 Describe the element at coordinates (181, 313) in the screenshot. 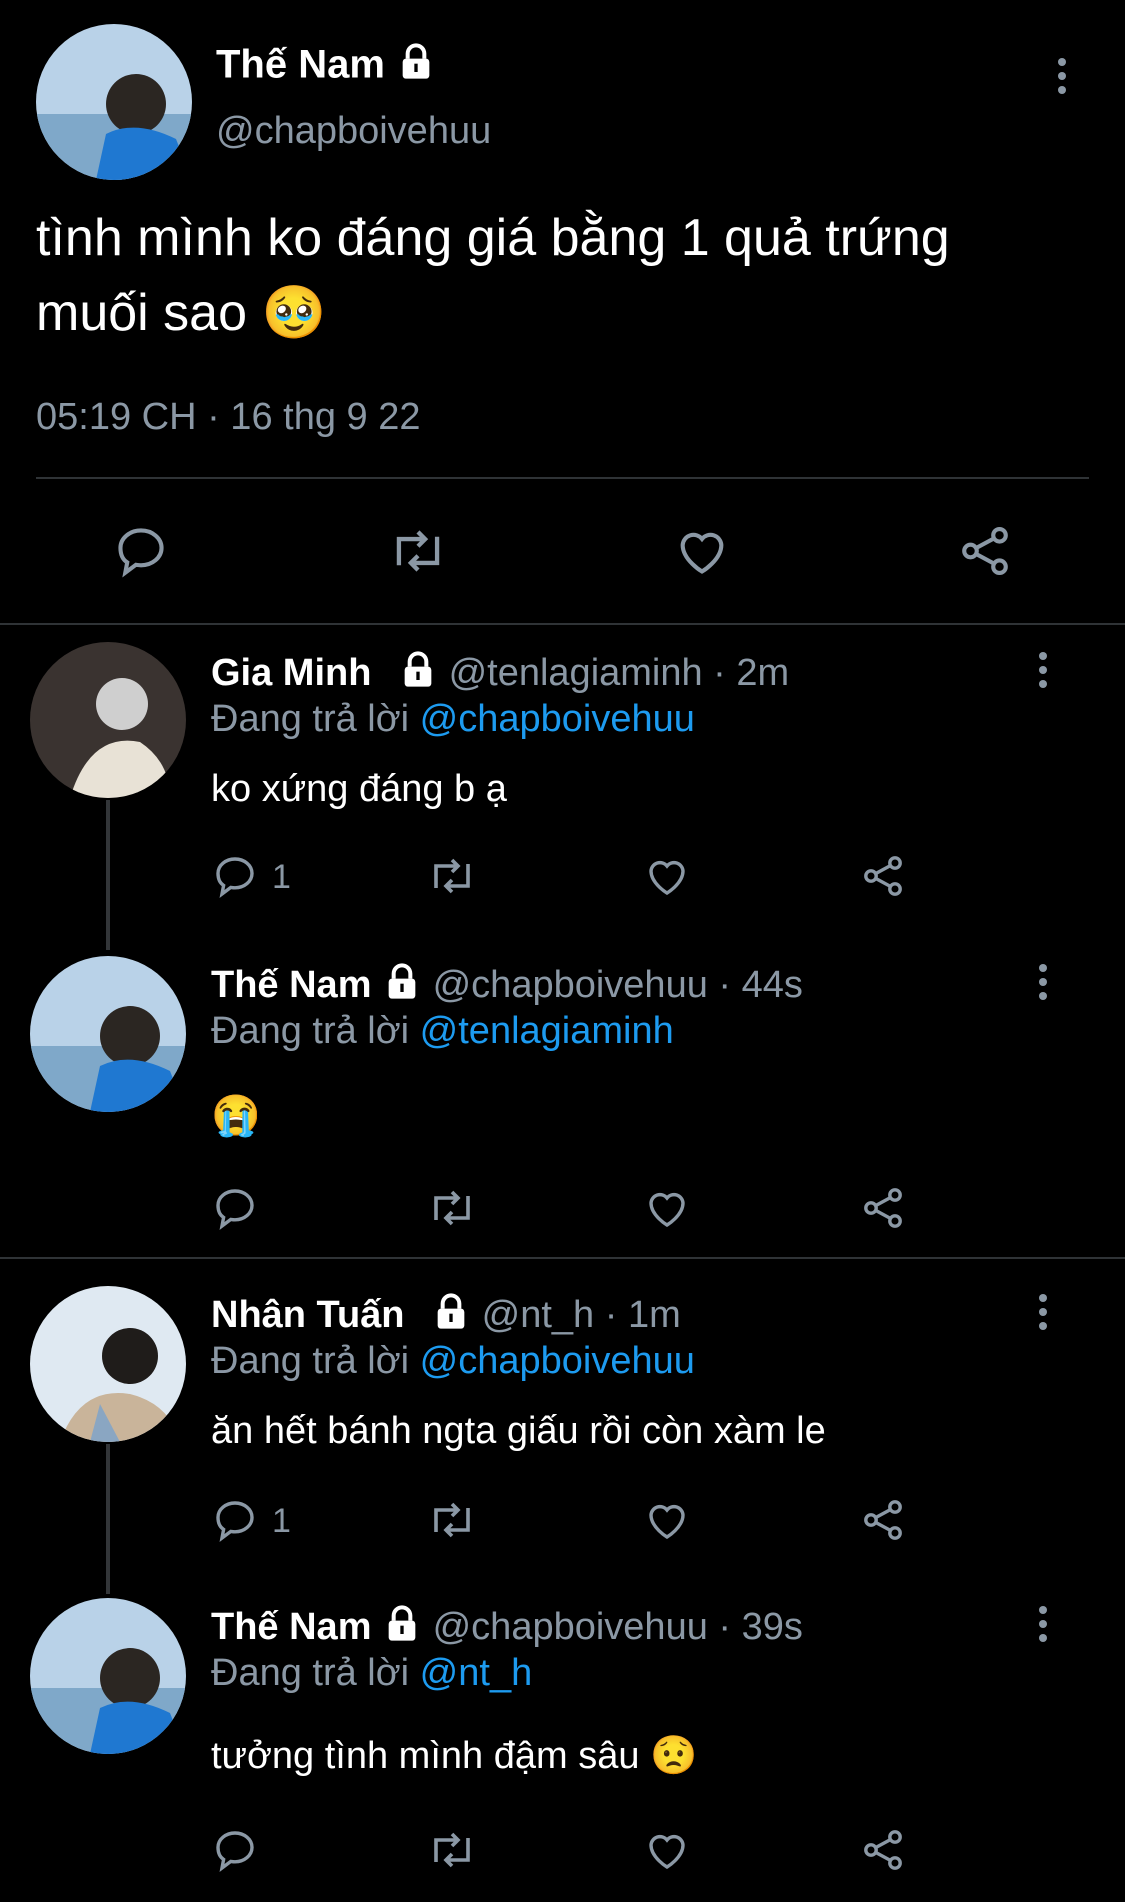

I see `tweet-text-line-2: muối sao 🥹` at that location.